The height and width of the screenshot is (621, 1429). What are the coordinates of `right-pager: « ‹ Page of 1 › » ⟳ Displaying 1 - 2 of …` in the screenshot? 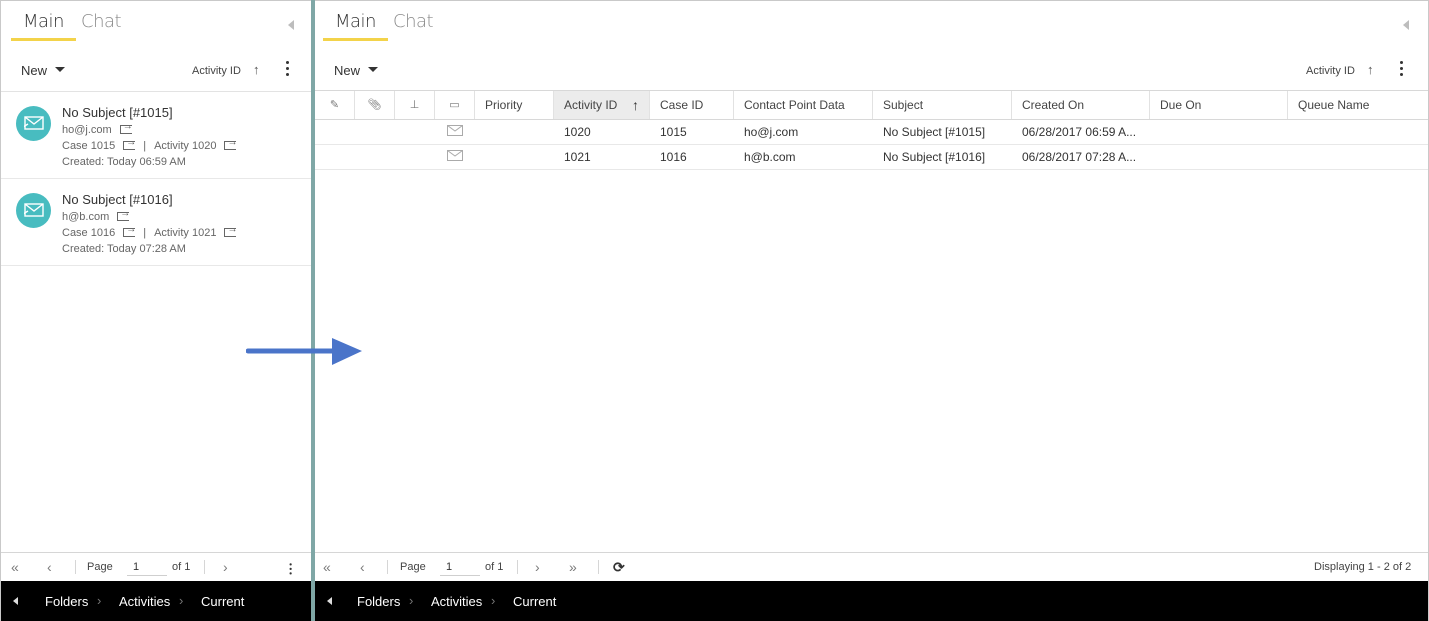 It's located at (871, 566).